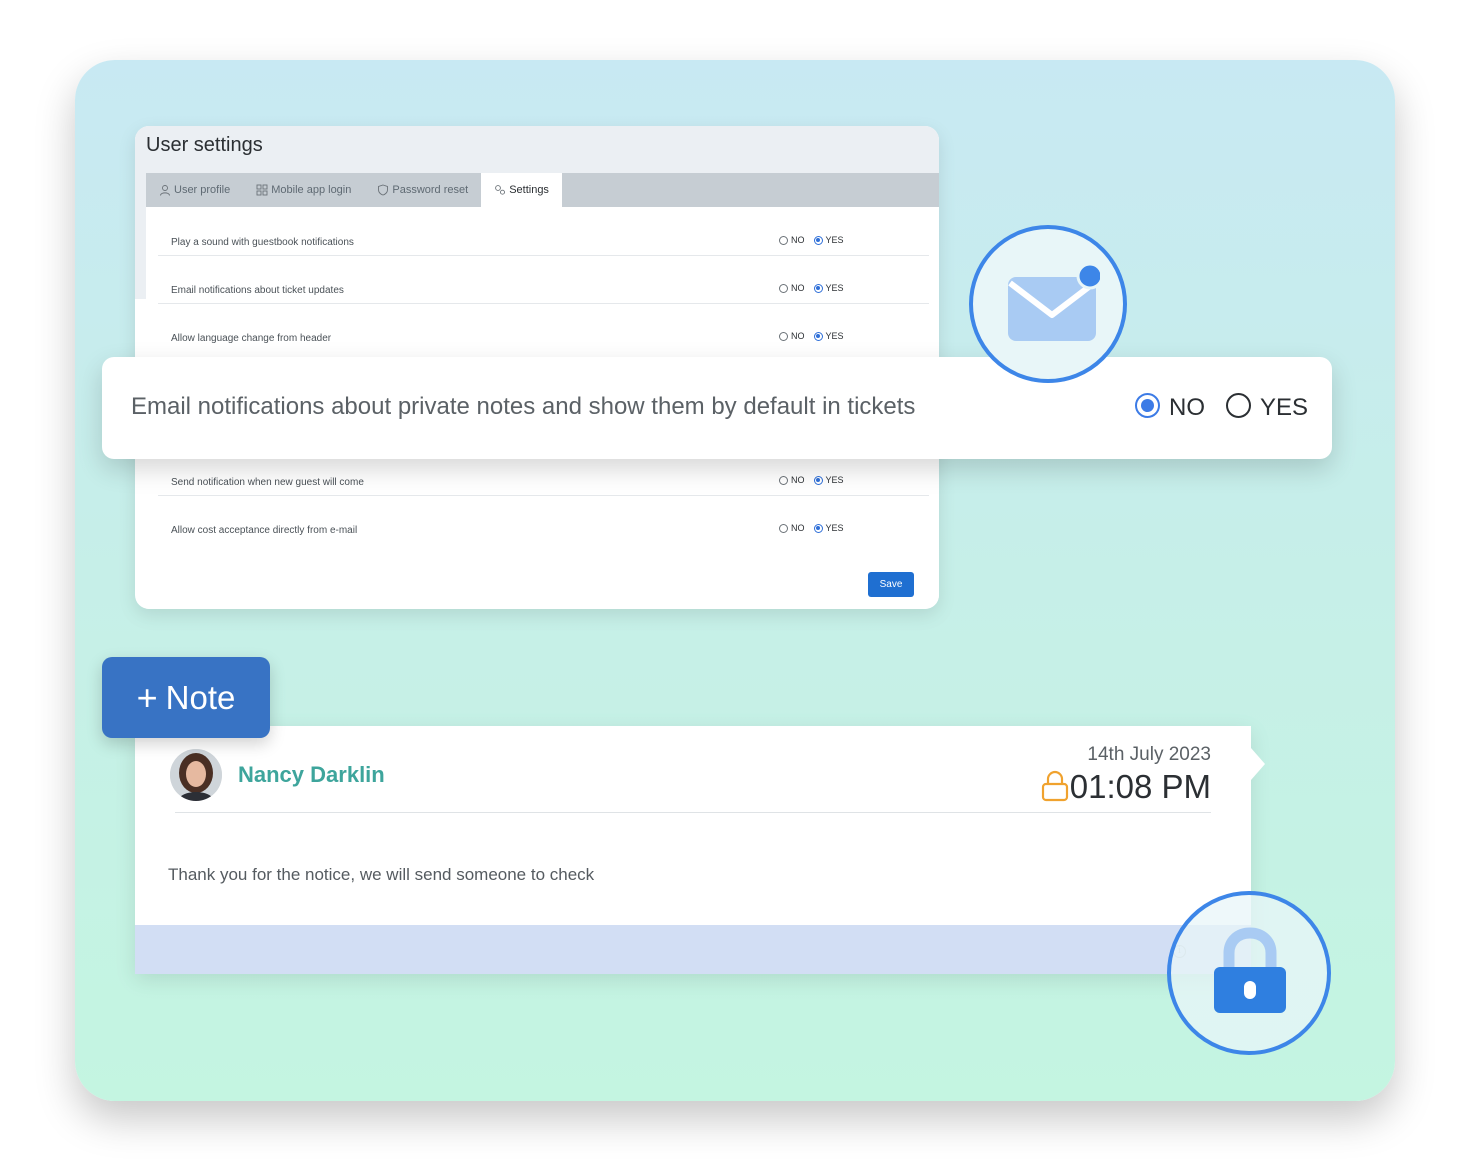 The image size is (1470, 1167). I want to click on plus-icon: +, so click(147, 697).